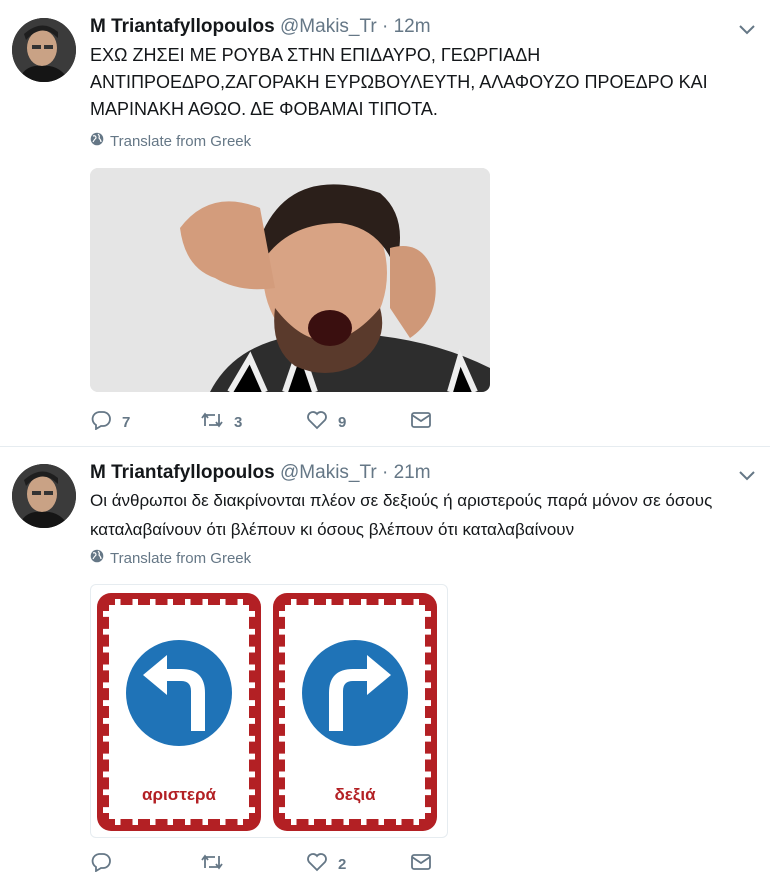 This screenshot has height=884, width=770. What do you see at coordinates (179, 794) in the screenshot?
I see `left-sign-label: αριστερά` at bounding box center [179, 794].